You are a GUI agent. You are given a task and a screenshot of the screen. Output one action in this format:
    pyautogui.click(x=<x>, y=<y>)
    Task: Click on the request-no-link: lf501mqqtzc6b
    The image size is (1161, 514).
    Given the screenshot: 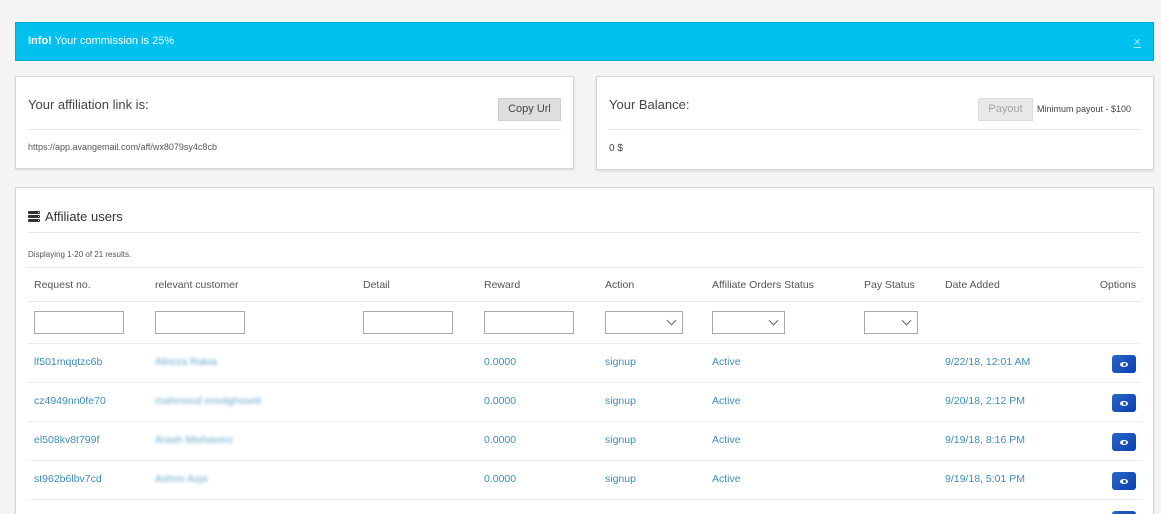 What is the action you would take?
    pyautogui.click(x=68, y=362)
    